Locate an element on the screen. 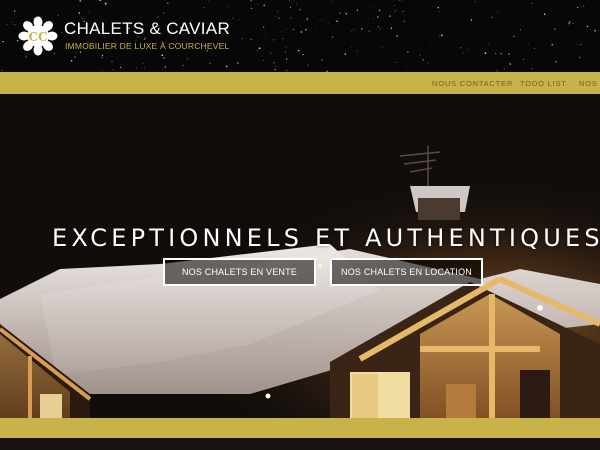 Image resolution: width=600 pixels, height=450 pixels. nav-item-truncated: NOS V is located at coordinates (589, 83).